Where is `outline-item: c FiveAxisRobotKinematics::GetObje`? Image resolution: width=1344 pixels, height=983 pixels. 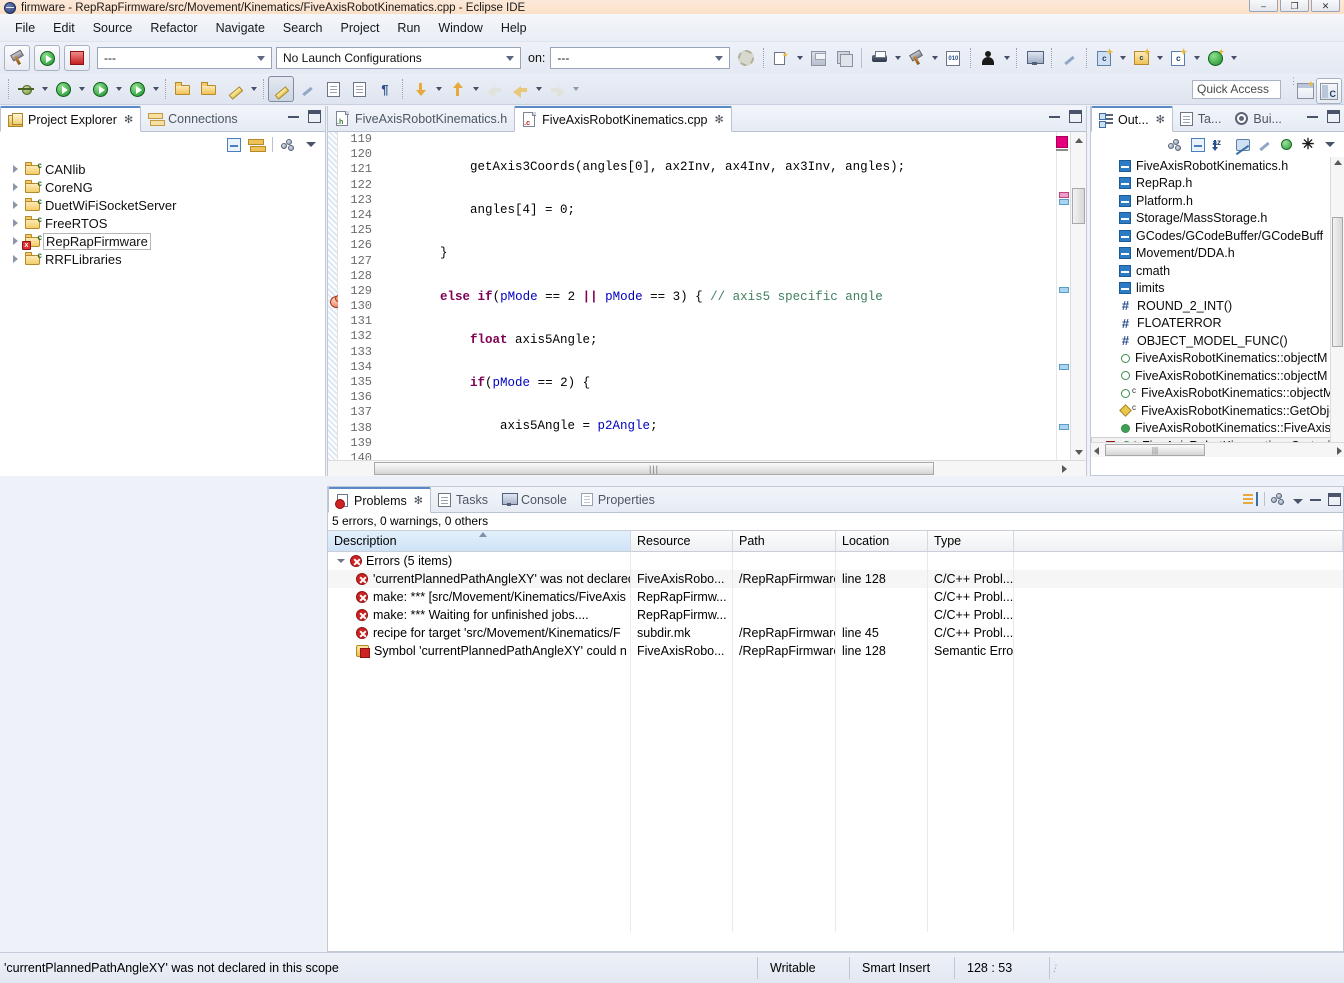 outline-item: c FiveAxisRobotKinematics::GetObje is located at coordinates (1217, 411).